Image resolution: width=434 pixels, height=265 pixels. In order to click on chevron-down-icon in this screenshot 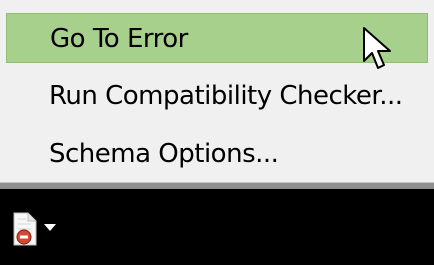, I will do `click(50, 228)`.